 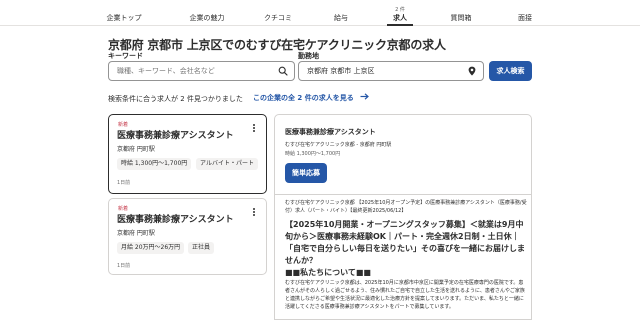 What do you see at coordinates (400, 10) in the screenshot?
I see `nav-jobs-count-badge: 2 件` at bounding box center [400, 10].